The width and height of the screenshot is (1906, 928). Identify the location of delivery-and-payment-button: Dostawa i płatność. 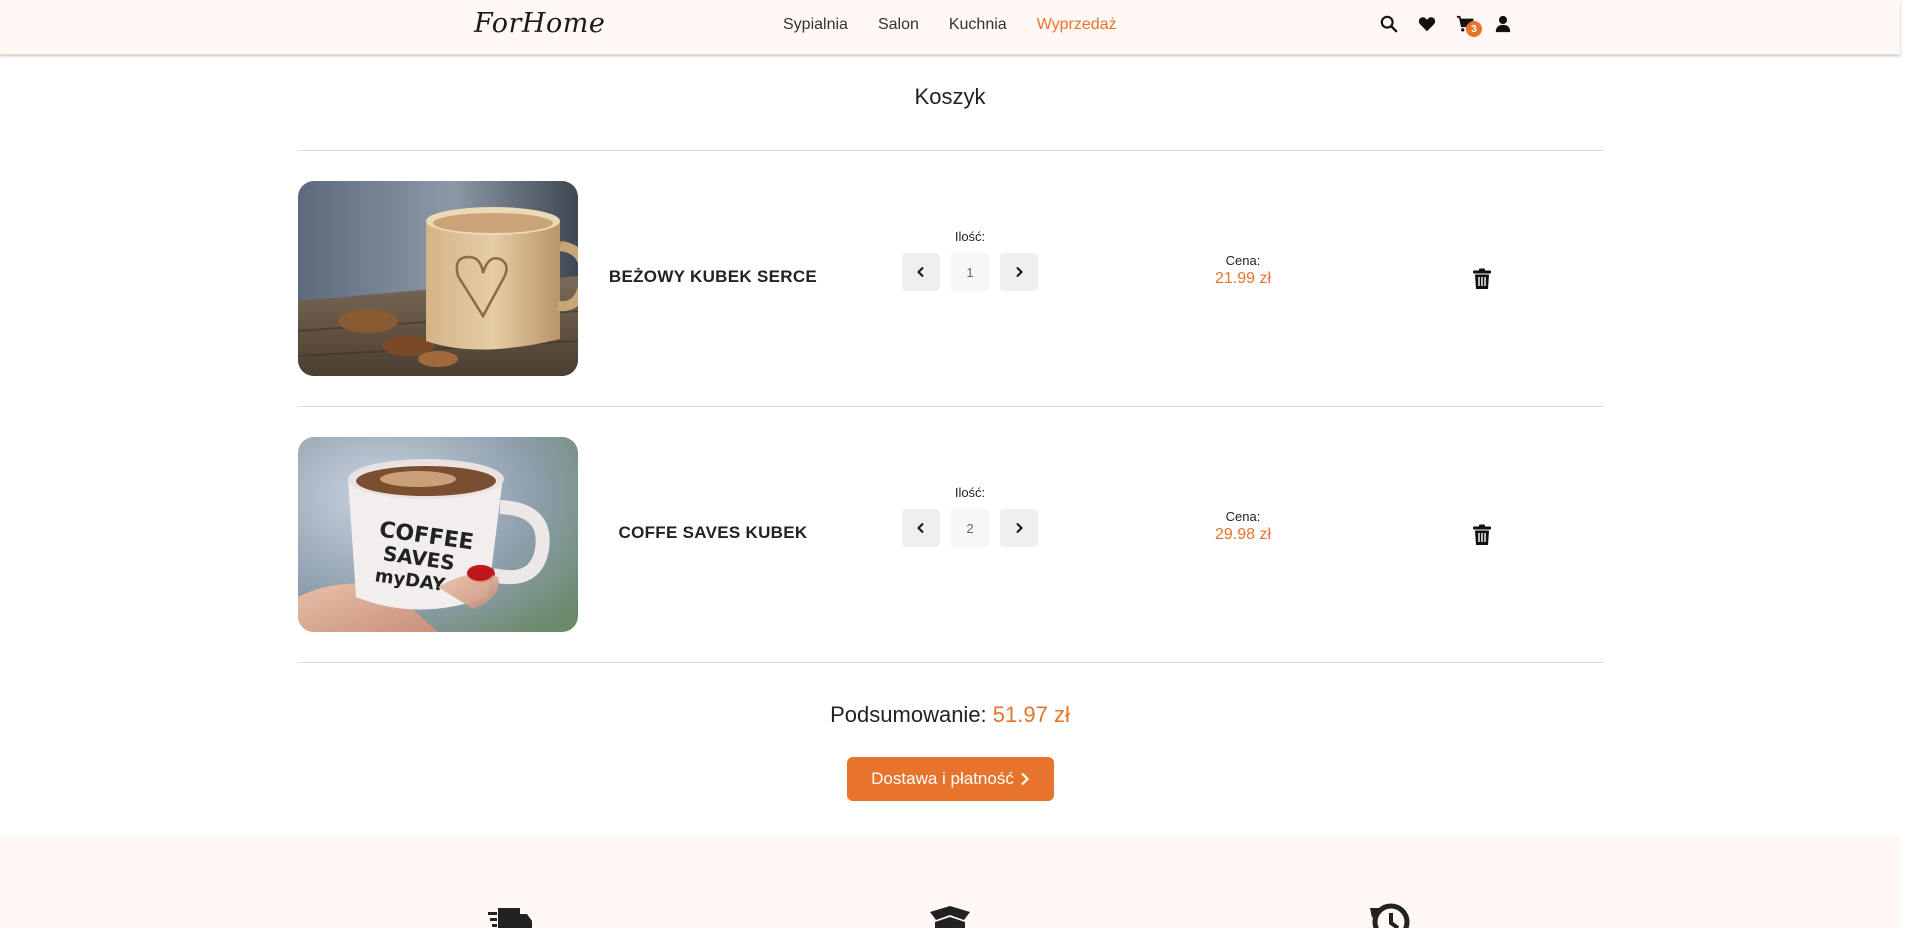
(950, 779).